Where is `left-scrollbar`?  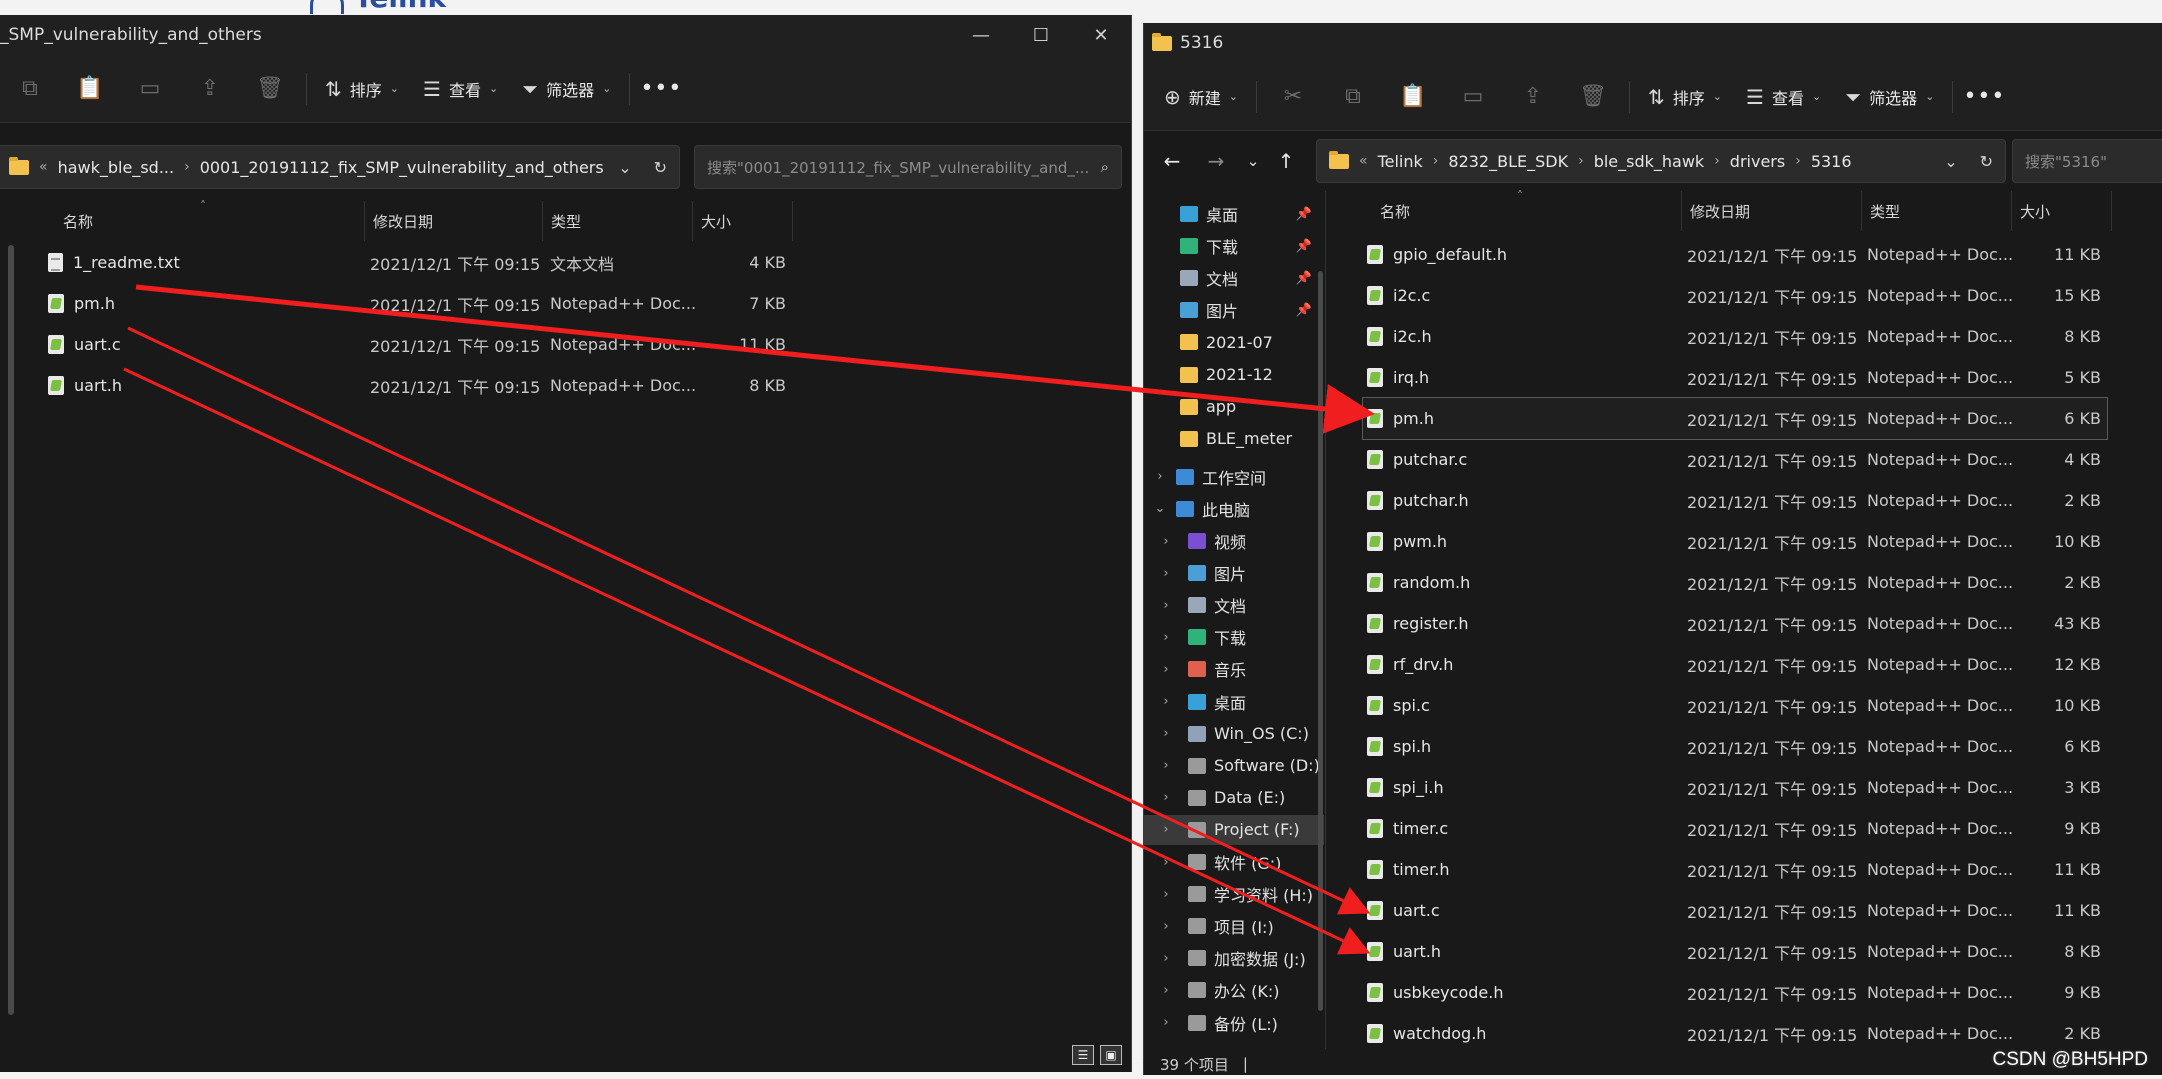
left-scrollbar is located at coordinates (11, 630).